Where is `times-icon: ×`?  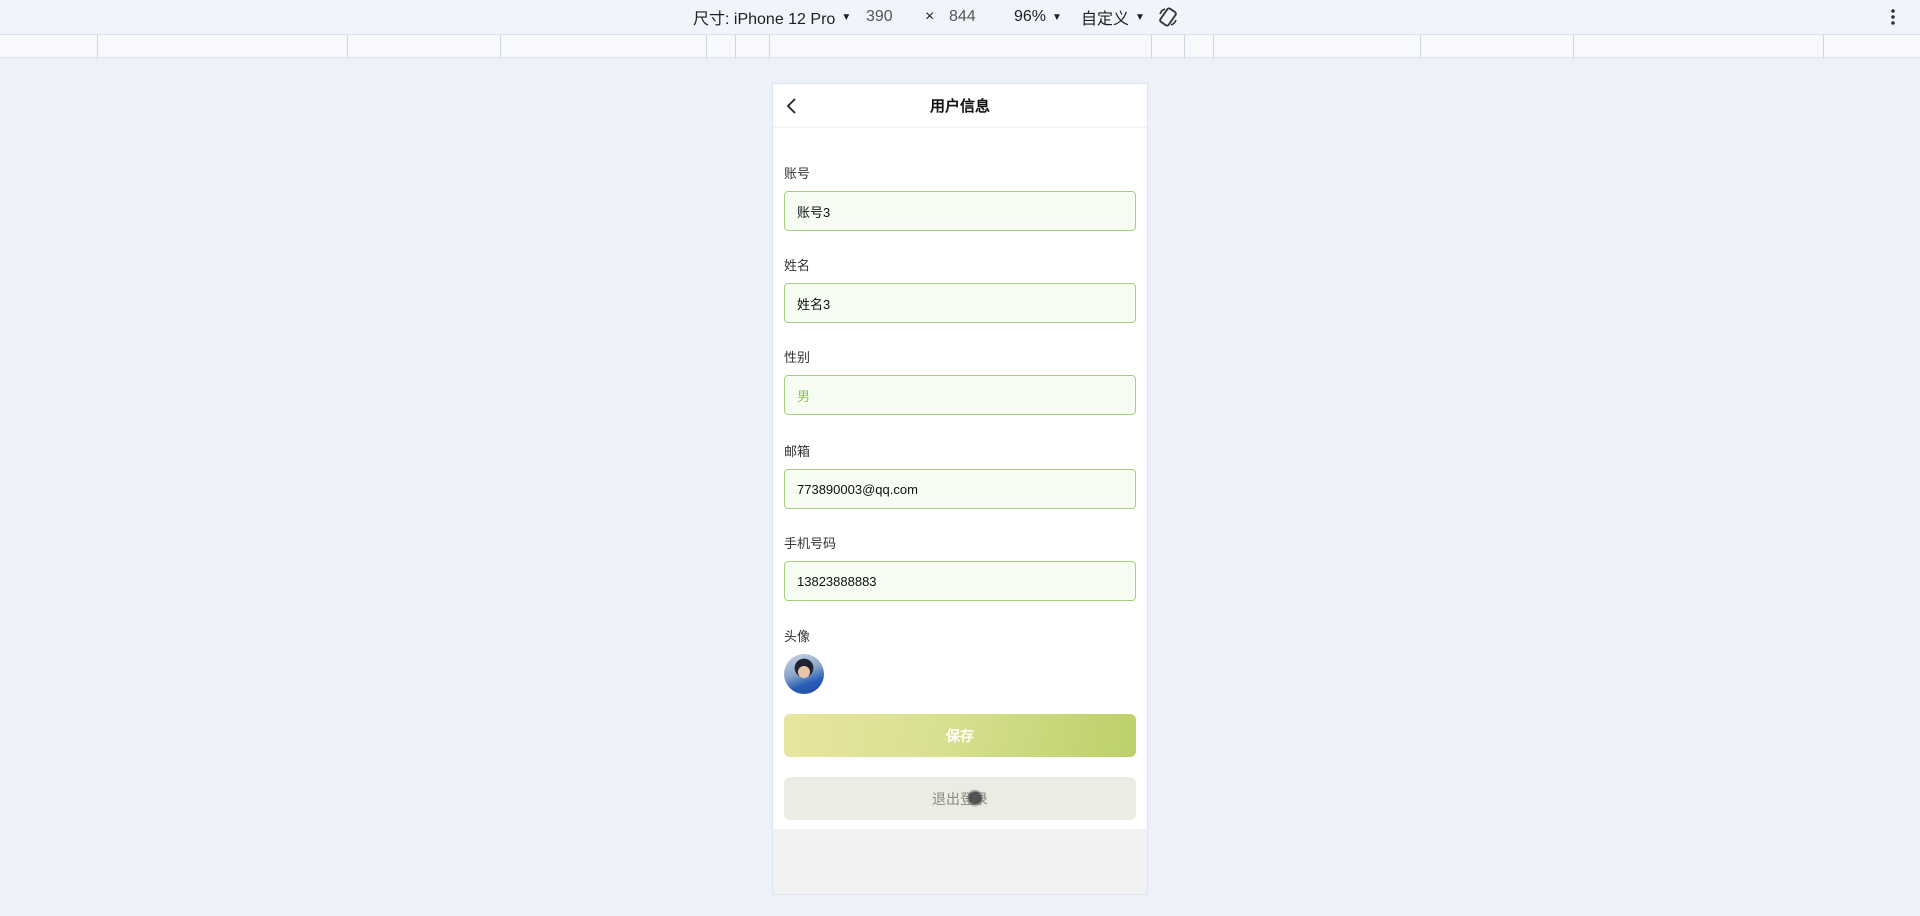 times-icon: × is located at coordinates (929, 17).